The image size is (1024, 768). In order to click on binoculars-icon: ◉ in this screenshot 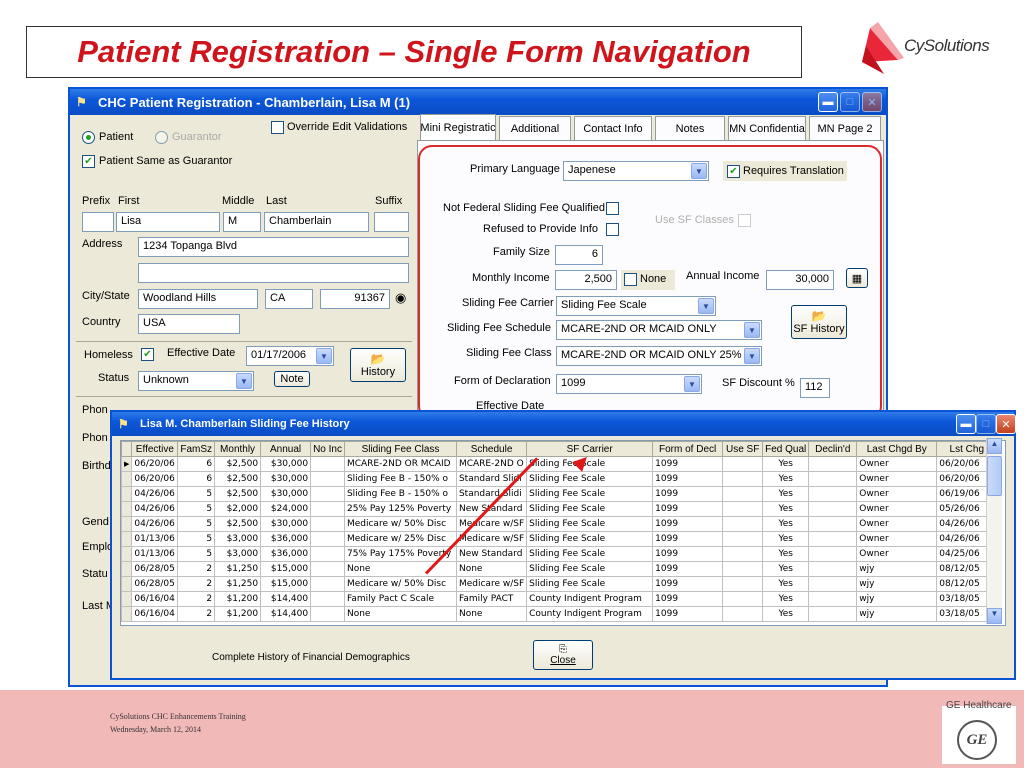, I will do `click(400, 298)`.